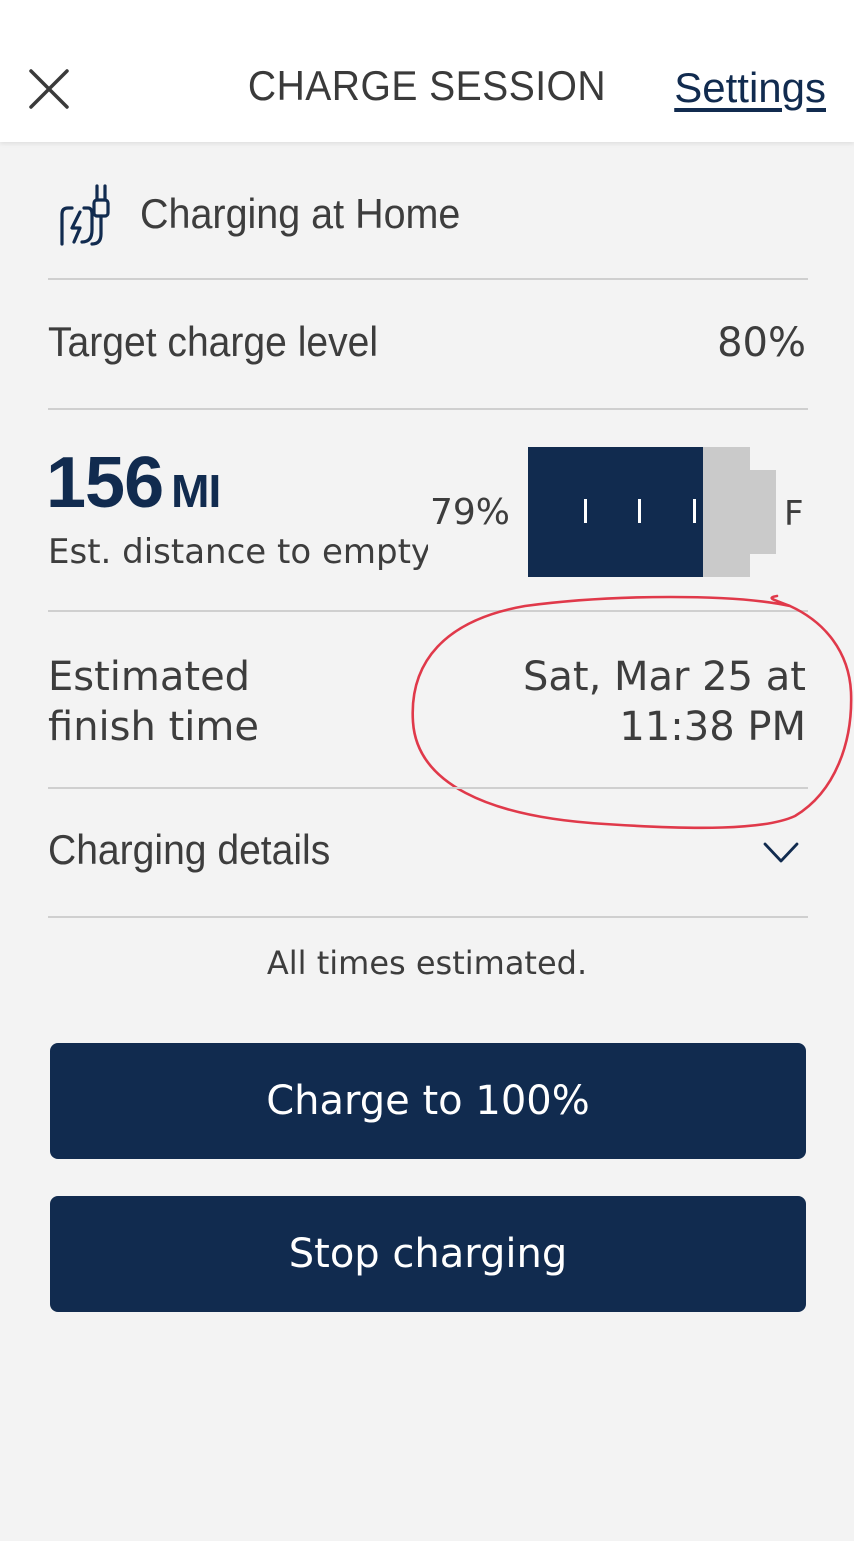 Image resolution: width=854 pixels, height=1541 pixels. Describe the element at coordinates (750, 88) in the screenshot. I see `settings-link: Settings` at that location.